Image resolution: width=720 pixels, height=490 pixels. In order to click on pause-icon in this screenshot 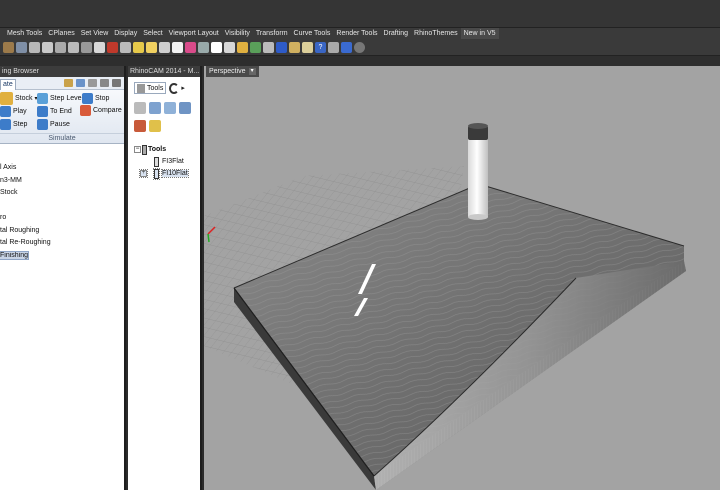, I will do `click(42, 124)`.